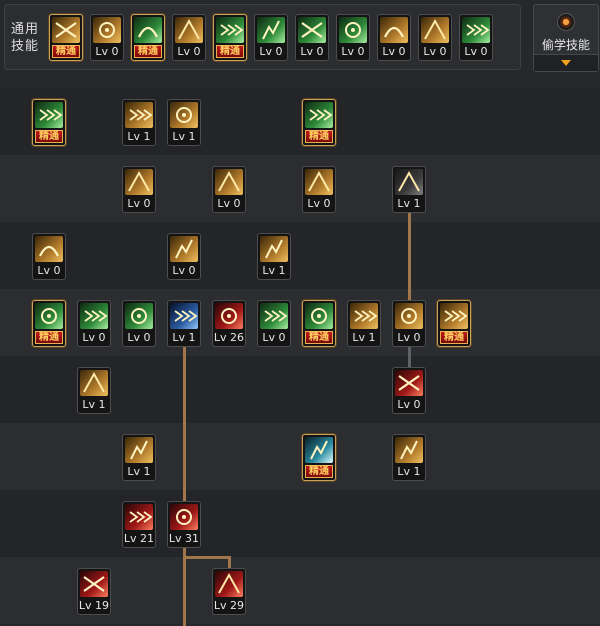 The image size is (600, 626). Describe the element at coordinates (319, 182) in the screenshot. I see `wave-sweep-icon` at that location.